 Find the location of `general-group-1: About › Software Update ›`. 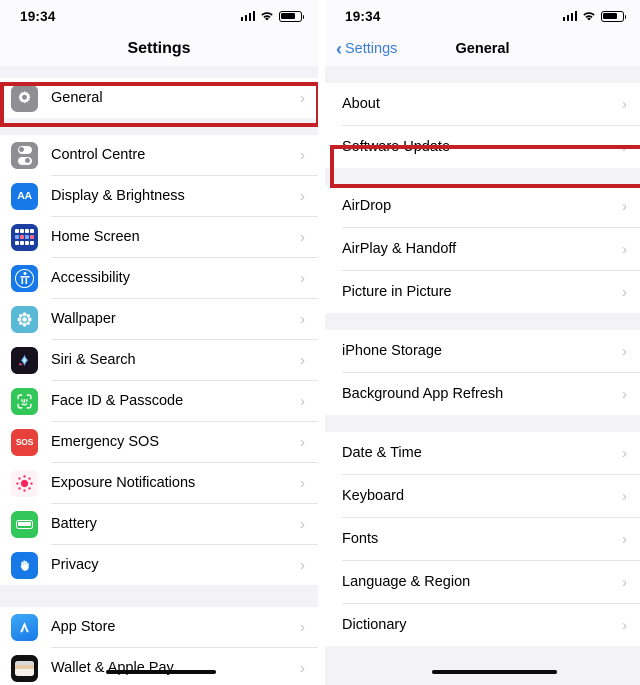

general-group-1: About › Software Update › is located at coordinates (482, 125).